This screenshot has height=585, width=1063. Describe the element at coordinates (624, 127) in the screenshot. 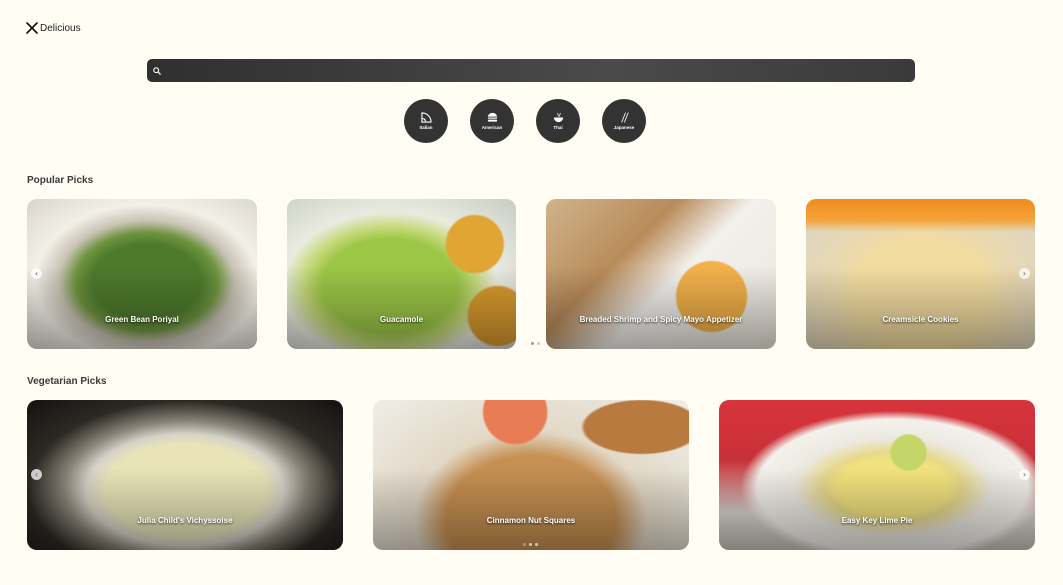

I see `cuisine-label: Japanese` at that location.